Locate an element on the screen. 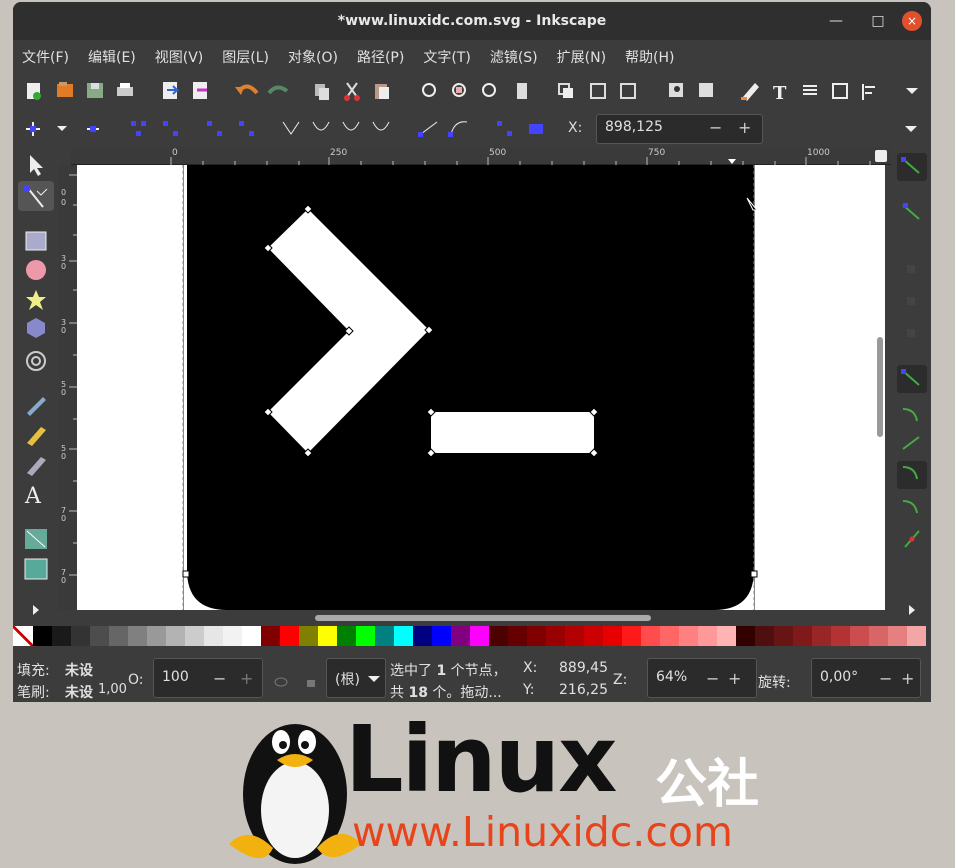 Image resolution: width=955 pixels, height=868 pixels. layers-icon is located at coordinates (810, 90).